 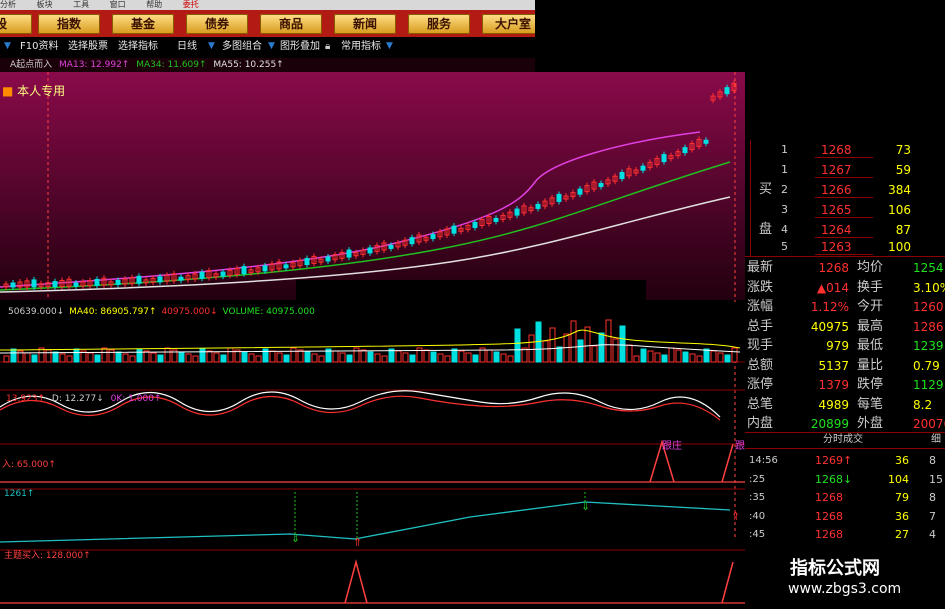 What do you see at coordinates (267, 5) in the screenshot?
I see `menu-bar: 分析 板块 工具 窗口 帮助 委托` at bounding box center [267, 5].